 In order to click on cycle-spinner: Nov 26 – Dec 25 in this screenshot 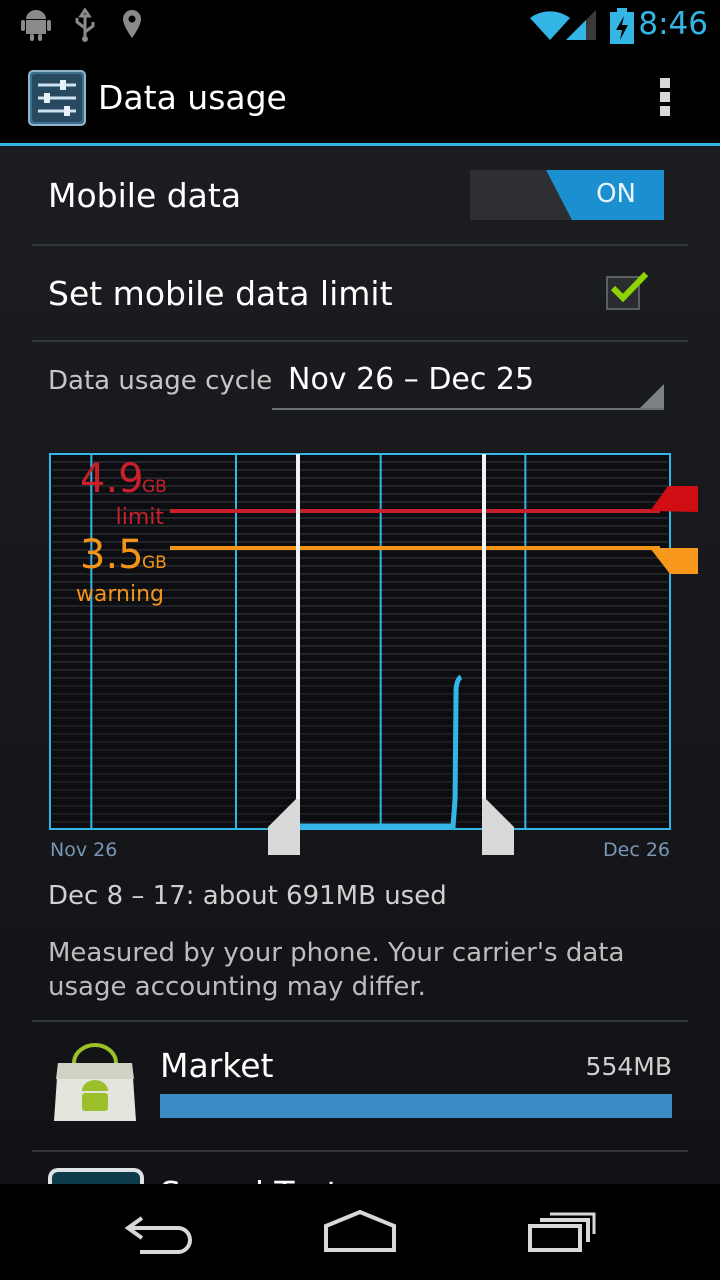, I will do `click(468, 383)`.